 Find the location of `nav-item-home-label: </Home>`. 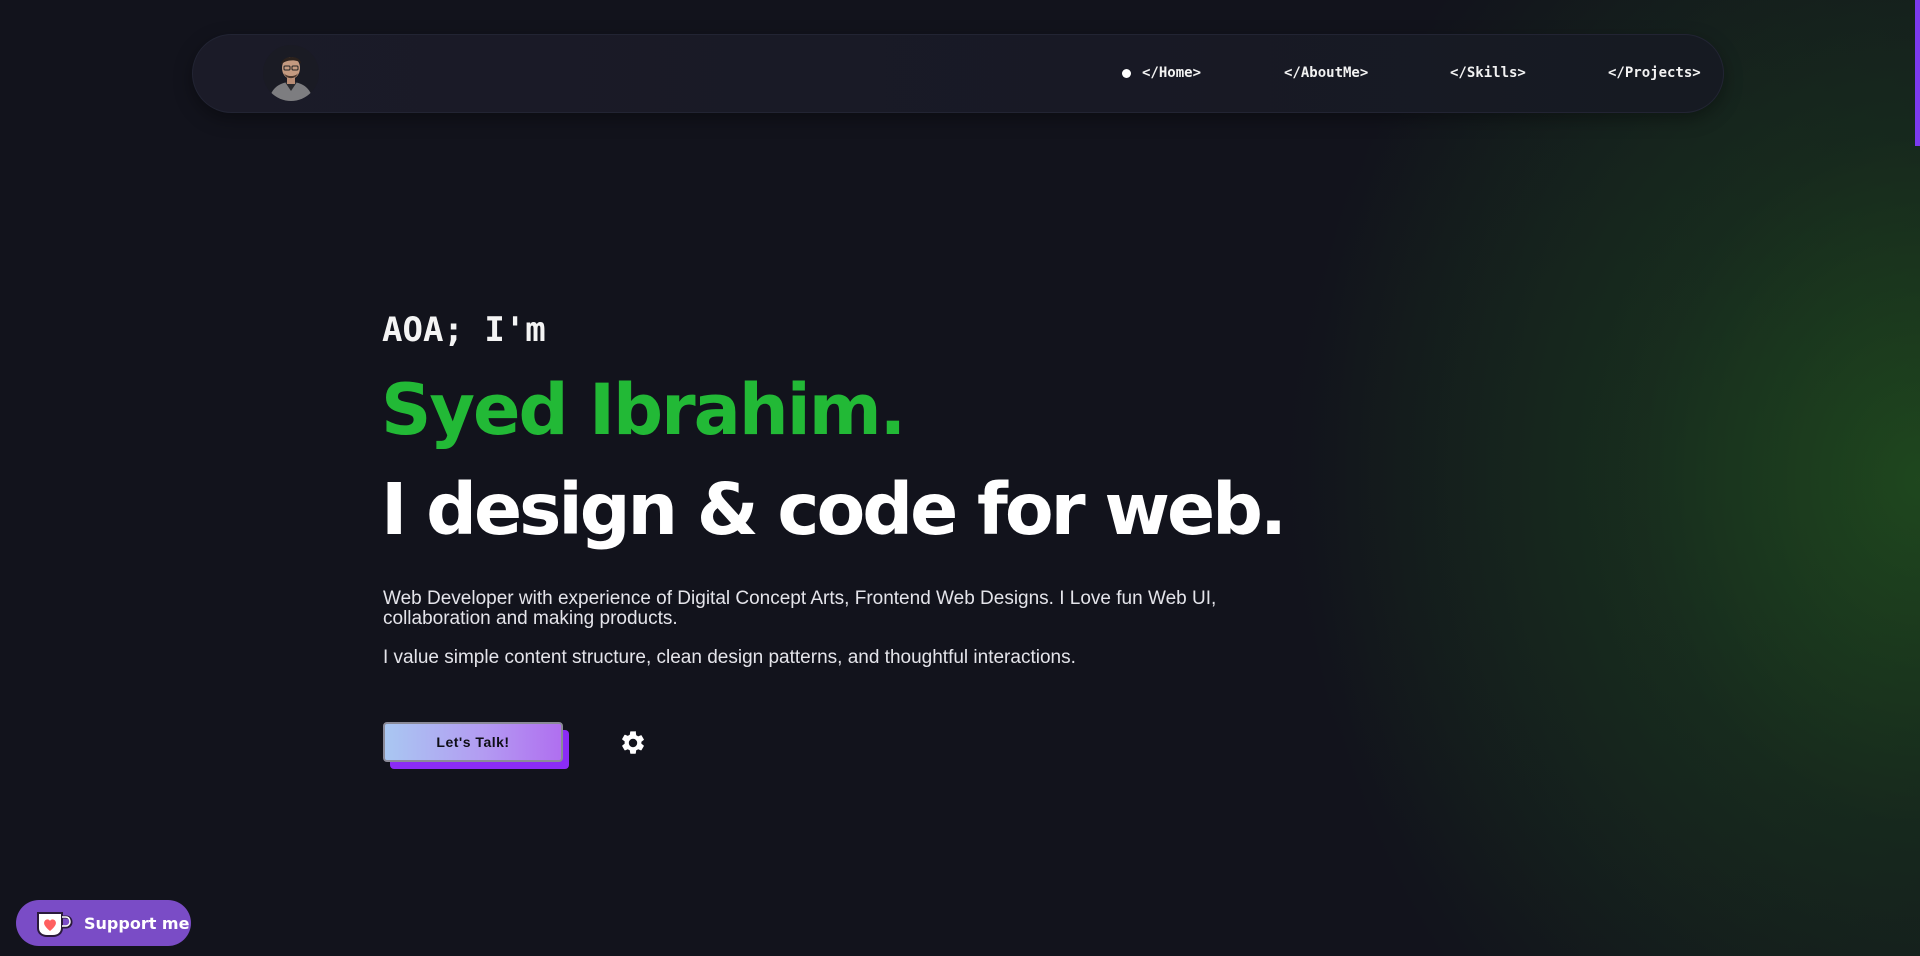

nav-item-home-label: </Home> is located at coordinates (1172, 73).